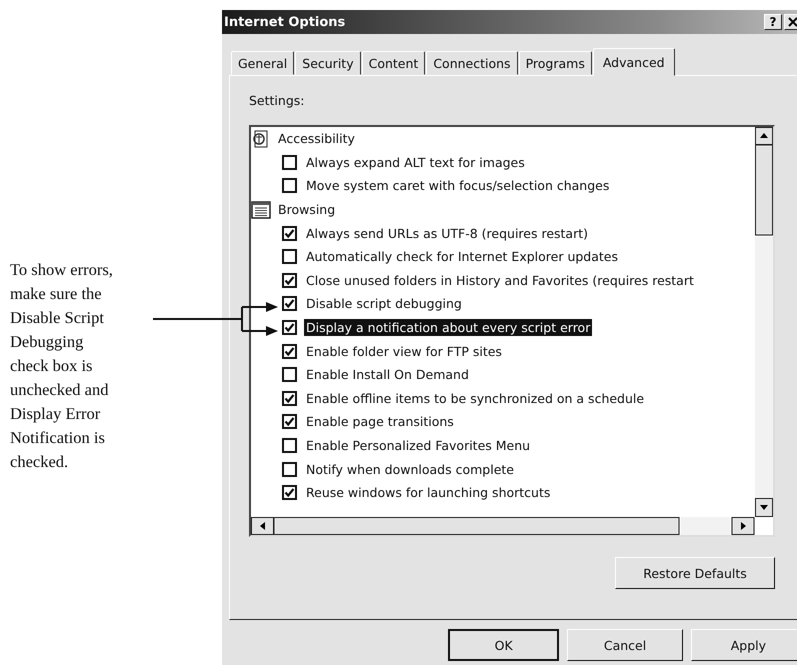 This screenshot has height=665, width=797. Describe the element at coordinates (415, 162) in the screenshot. I see `option-label: Always expand ALT text for images` at that location.